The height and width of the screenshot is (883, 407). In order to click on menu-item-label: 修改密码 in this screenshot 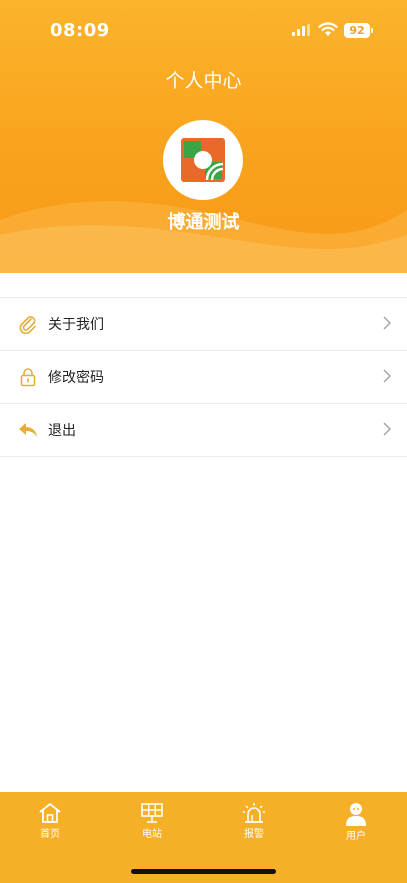, I will do `click(76, 378)`.